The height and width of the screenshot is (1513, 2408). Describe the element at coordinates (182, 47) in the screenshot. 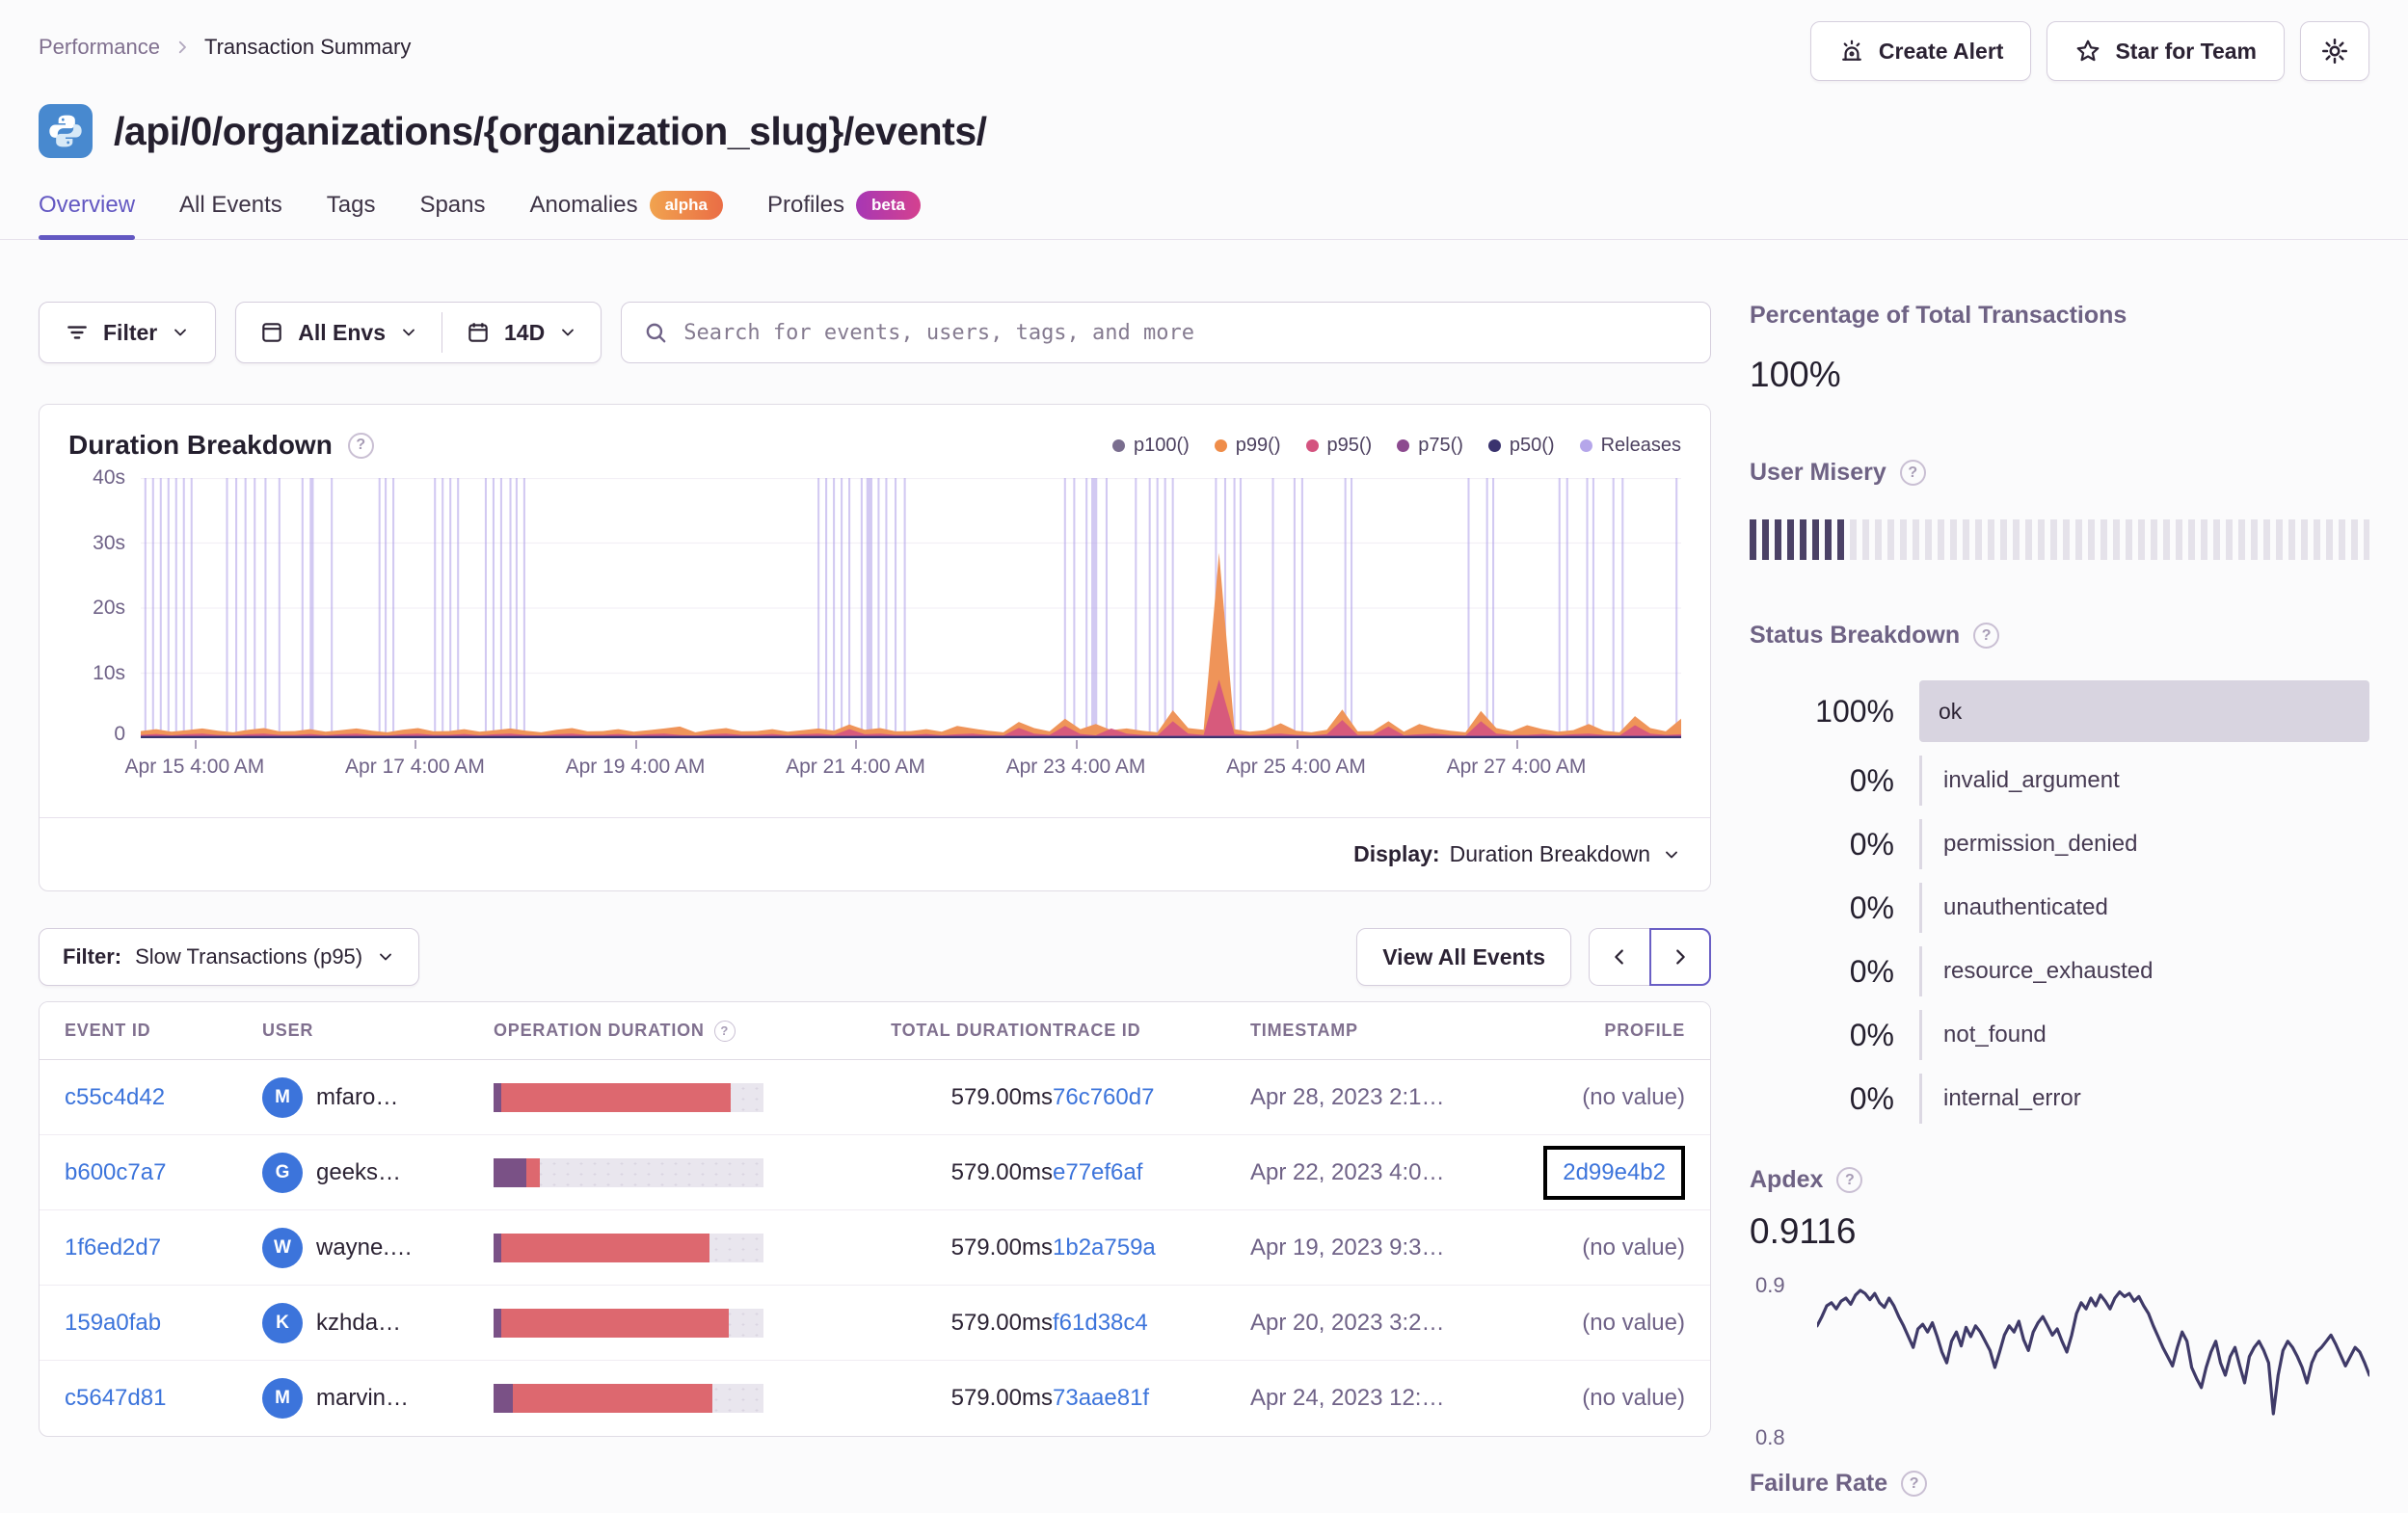

I see `breadcrumb-chevron-icon` at that location.